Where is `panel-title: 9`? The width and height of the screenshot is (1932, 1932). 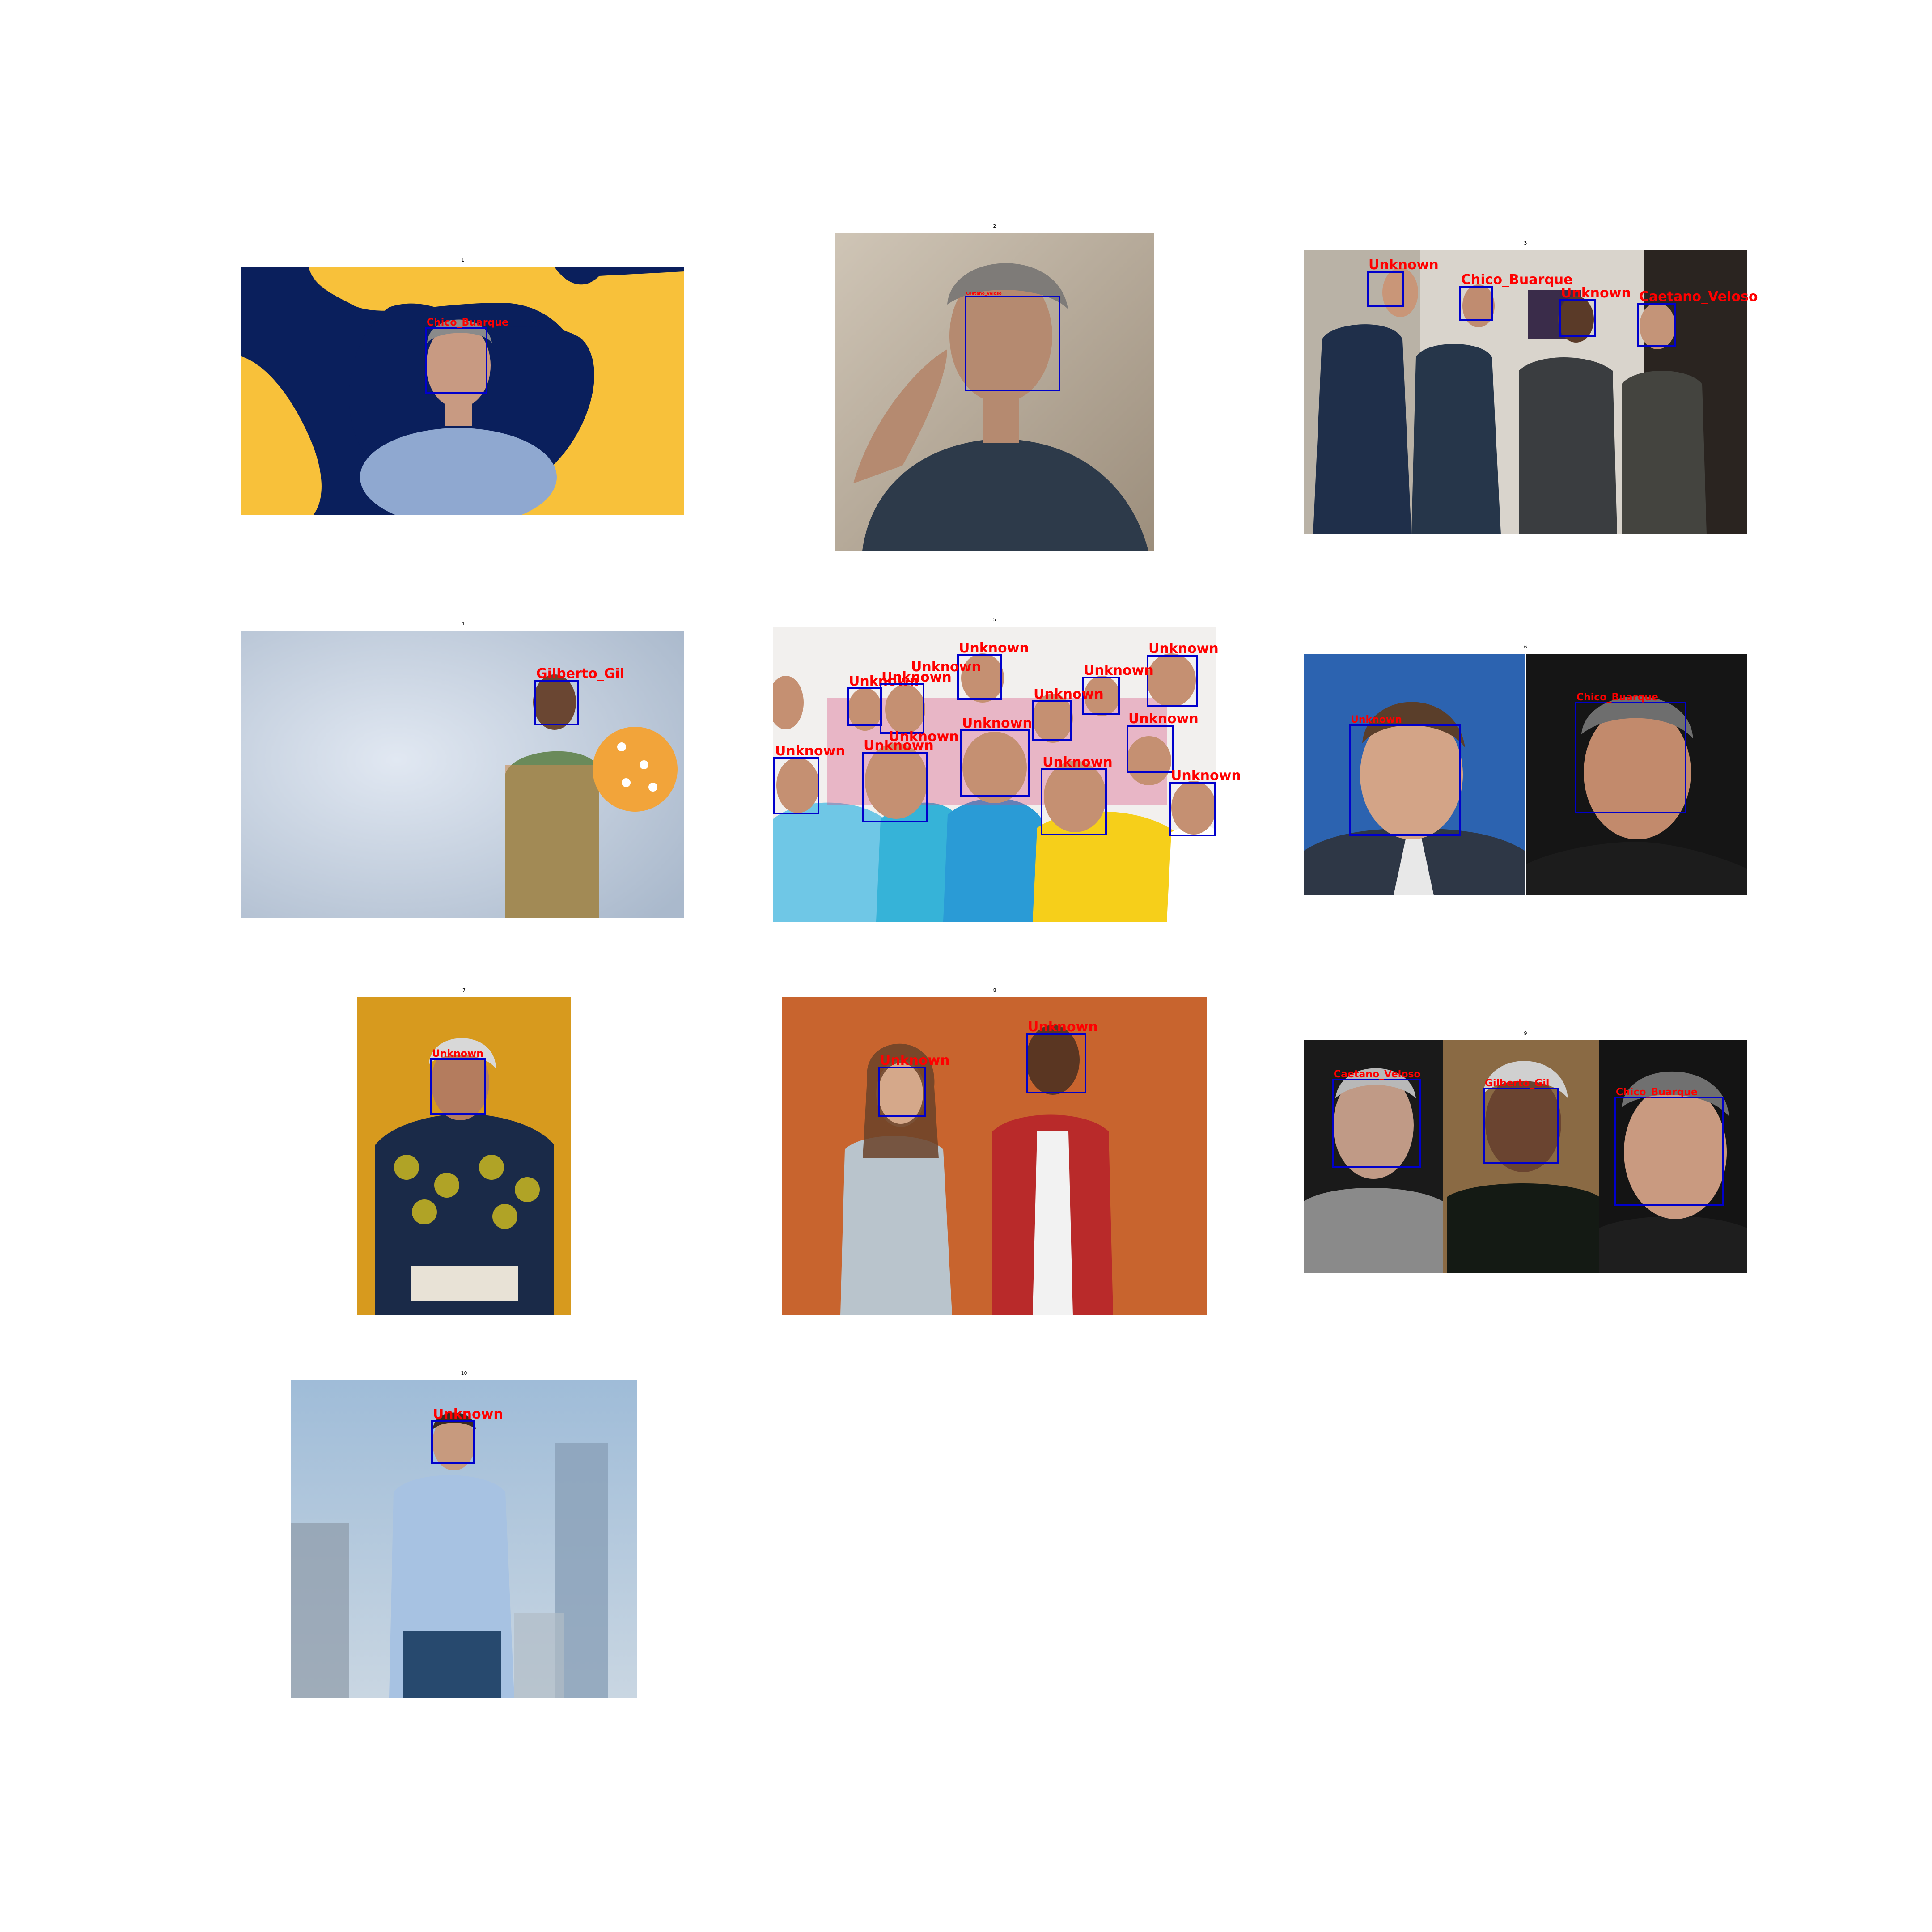 panel-title: 9 is located at coordinates (1525, 1033).